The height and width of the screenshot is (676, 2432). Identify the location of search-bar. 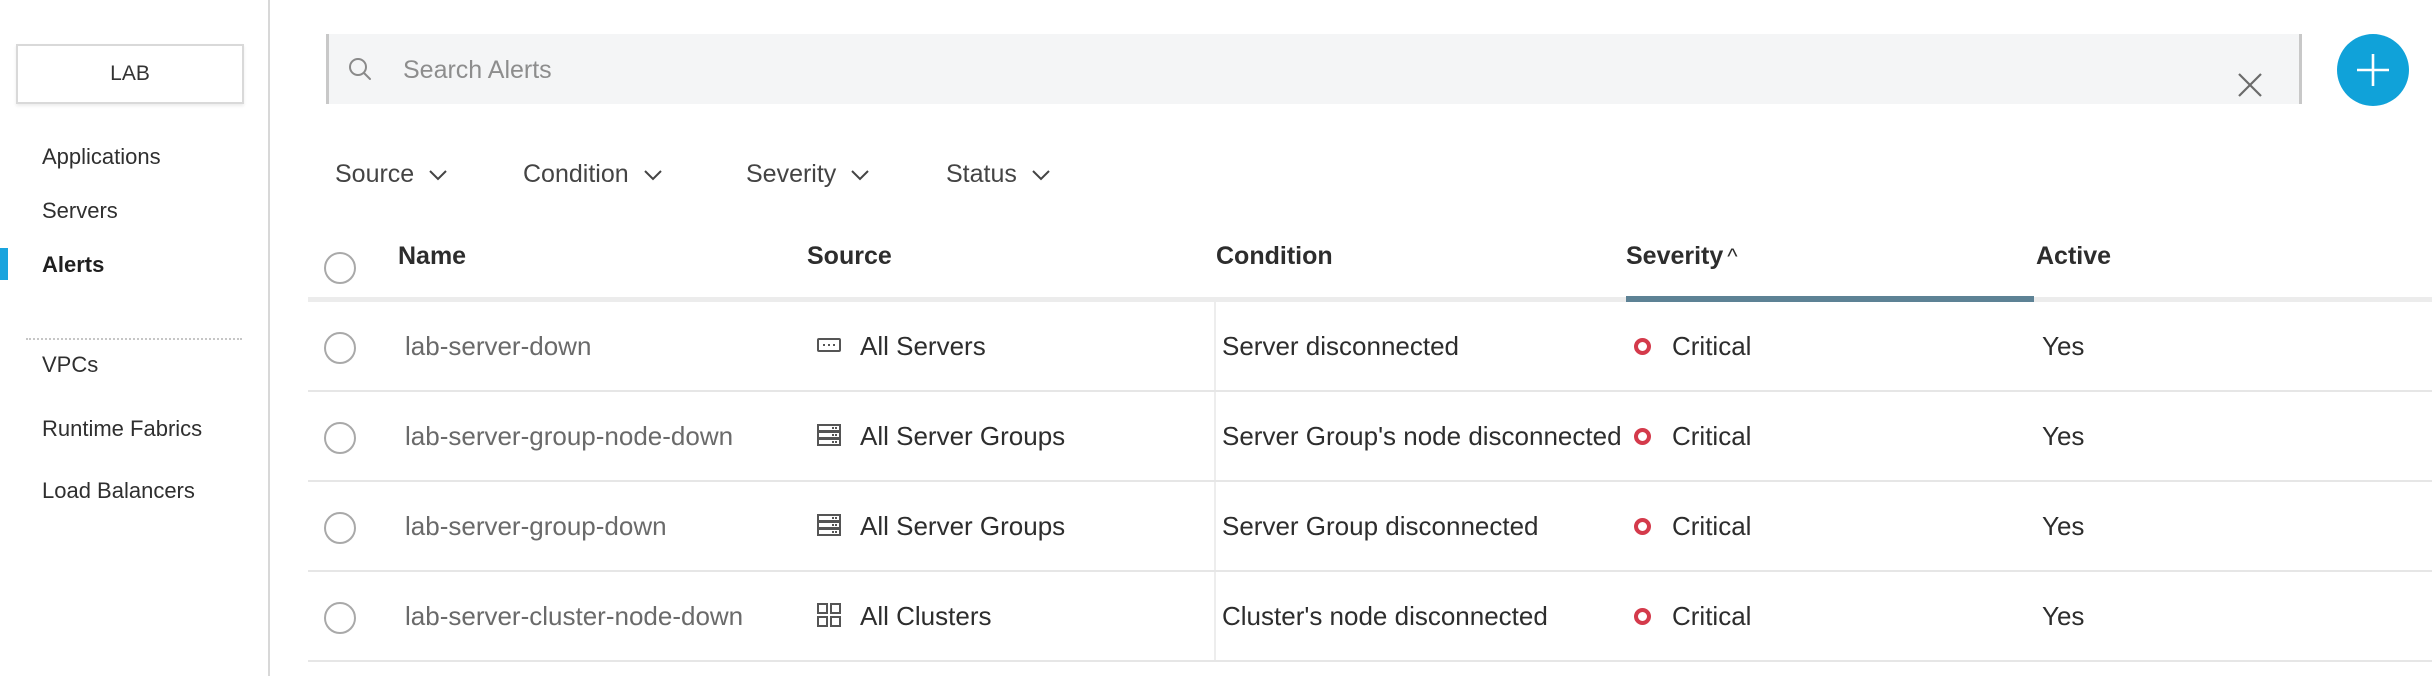
(1314, 70).